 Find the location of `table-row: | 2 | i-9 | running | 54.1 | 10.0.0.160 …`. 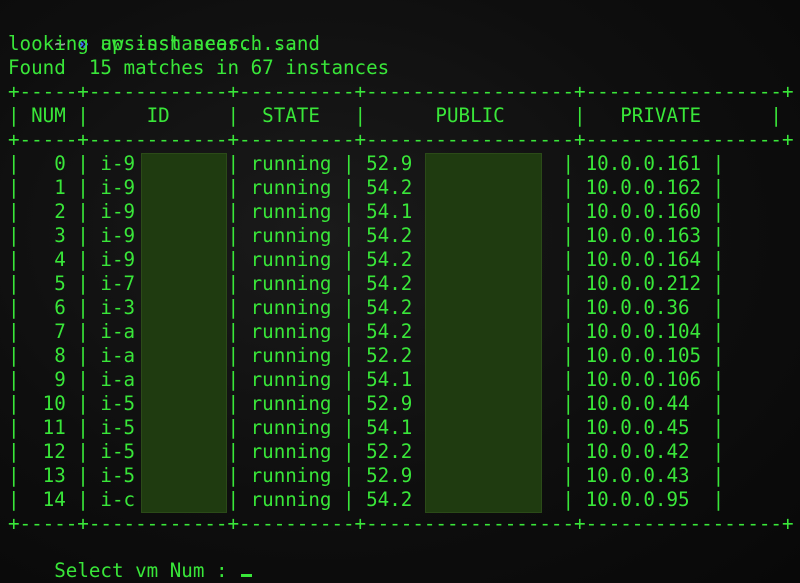

table-row: | 2 | i-9 | running | 54.1 | 10.0.0.160 … is located at coordinates (366, 211).